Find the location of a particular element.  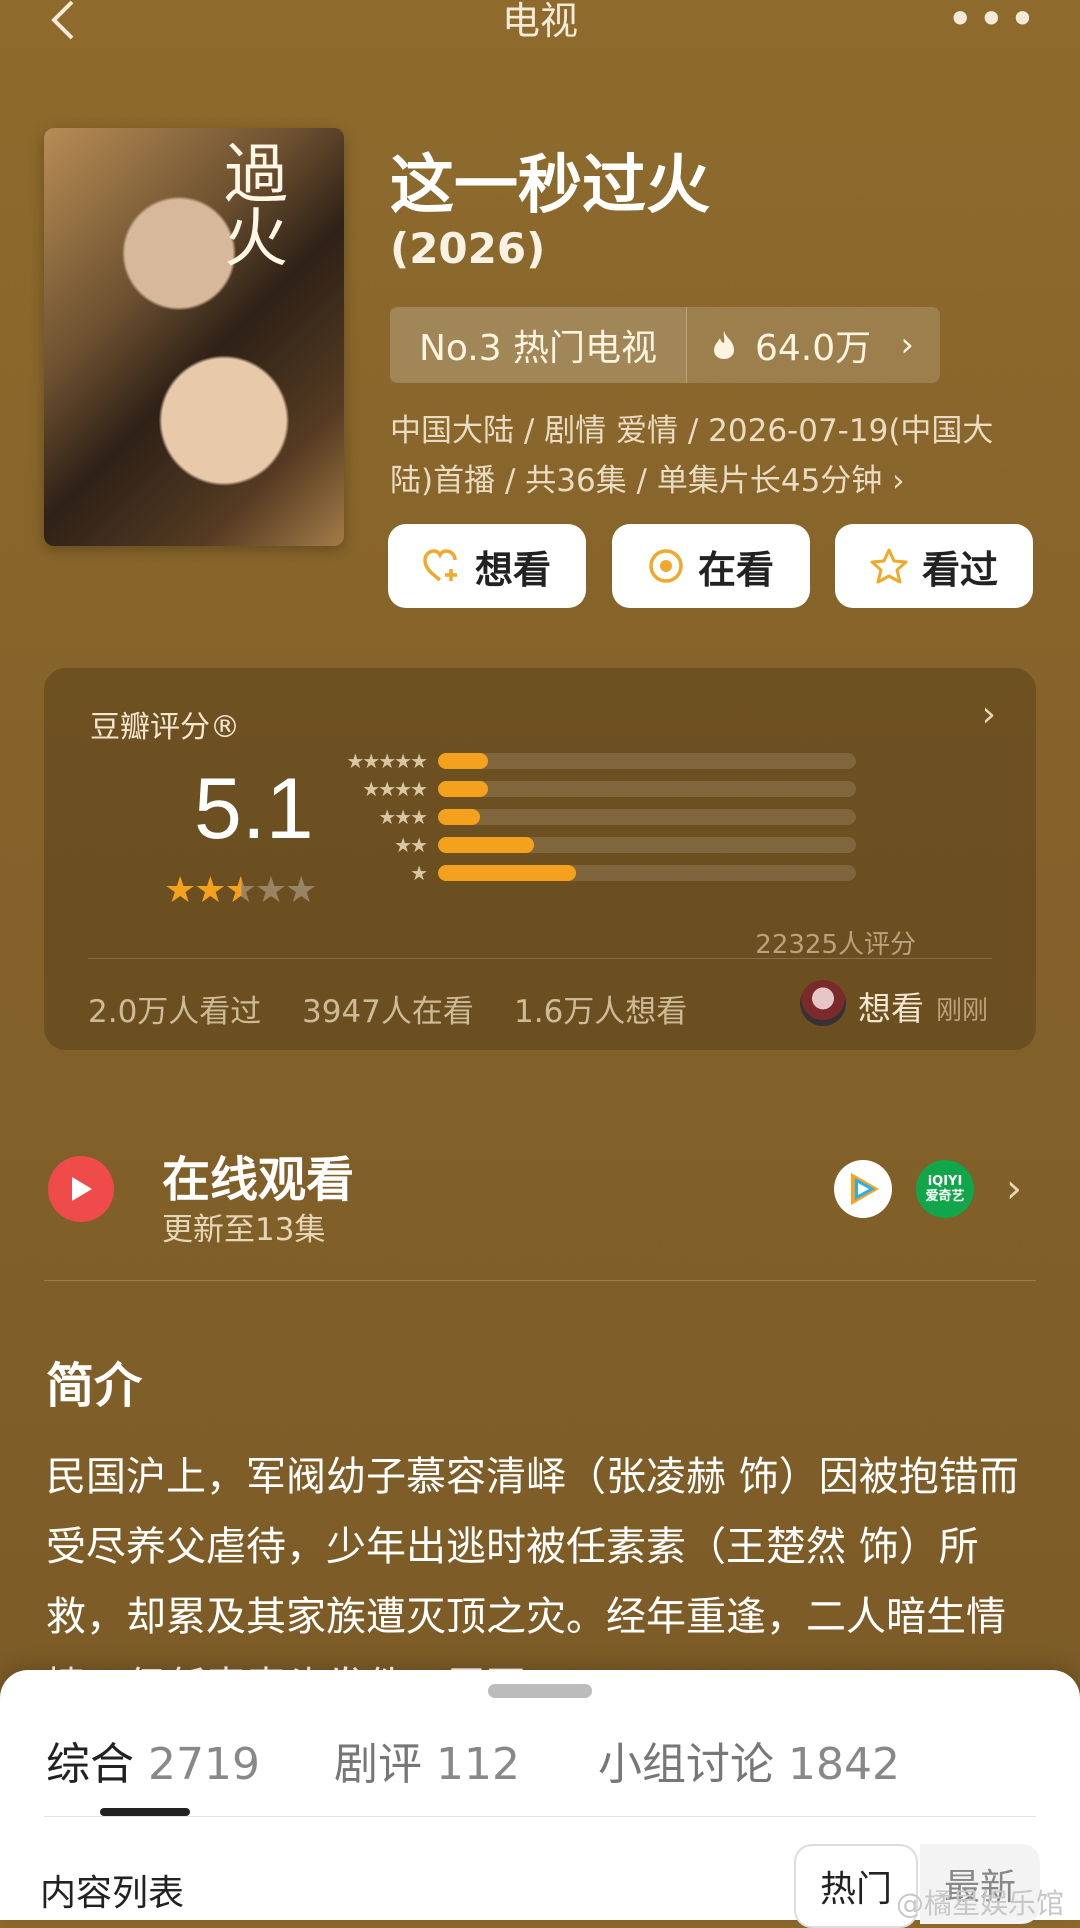

rating-bar-row: ★★★★★ is located at coordinates (585, 761).